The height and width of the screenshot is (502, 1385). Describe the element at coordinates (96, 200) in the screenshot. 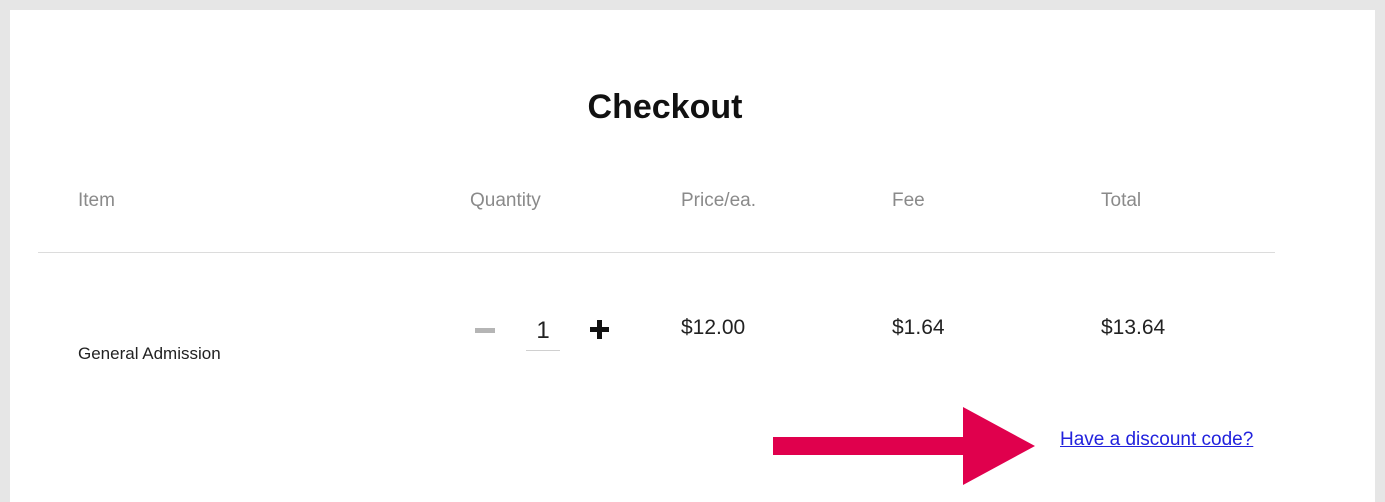

I see `column-header-item: Item` at that location.